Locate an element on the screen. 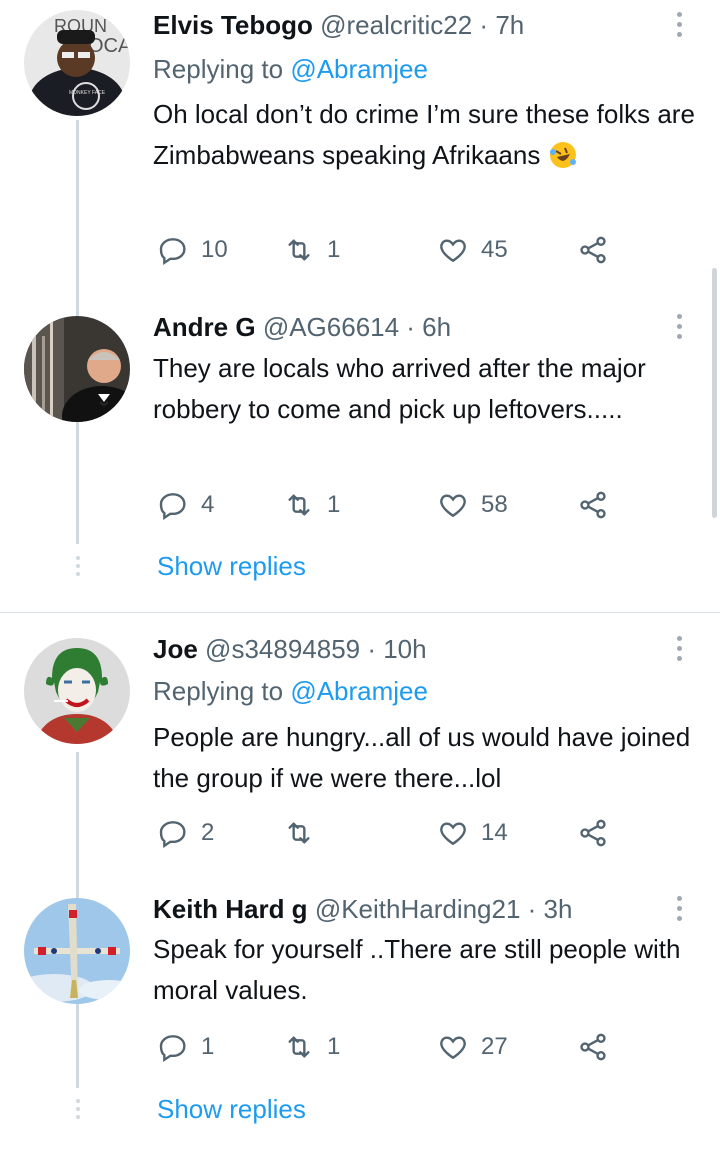  reply-count: 2 is located at coordinates (208, 832).